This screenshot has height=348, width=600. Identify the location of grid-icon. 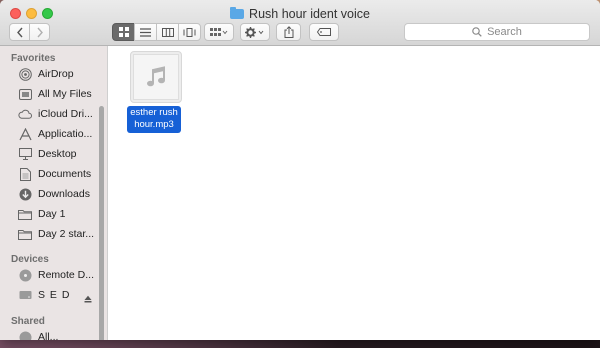
(123, 32).